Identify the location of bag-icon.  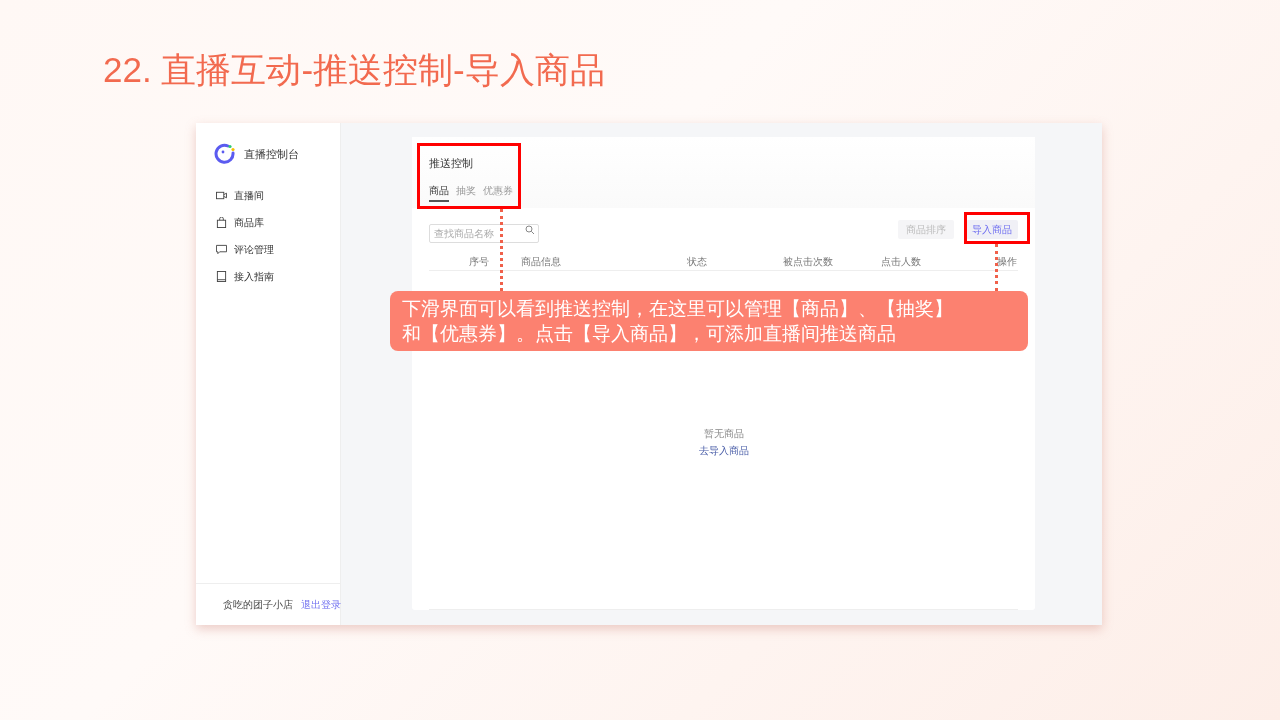
(221, 222).